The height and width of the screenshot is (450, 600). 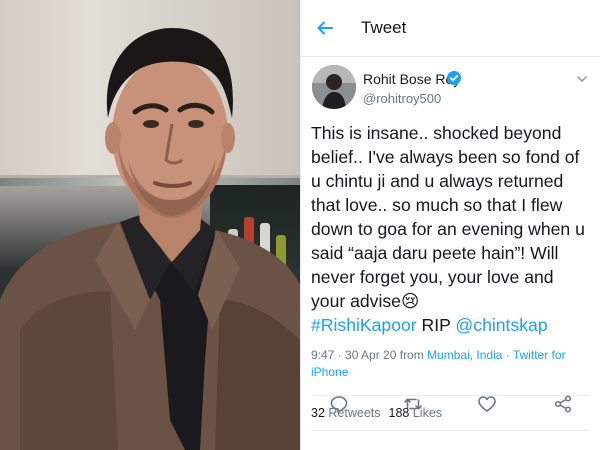 I want to click on page-title: Tweet, so click(x=384, y=27).